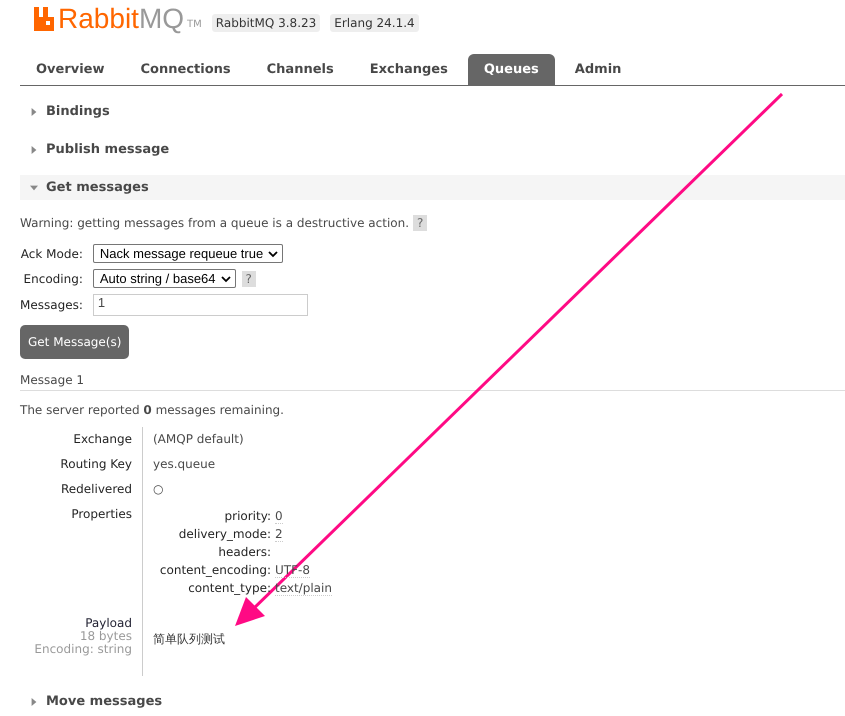  Describe the element at coordinates (164, 278) in the screenshot. I see `dropdown: Auto string / base64` at that location.